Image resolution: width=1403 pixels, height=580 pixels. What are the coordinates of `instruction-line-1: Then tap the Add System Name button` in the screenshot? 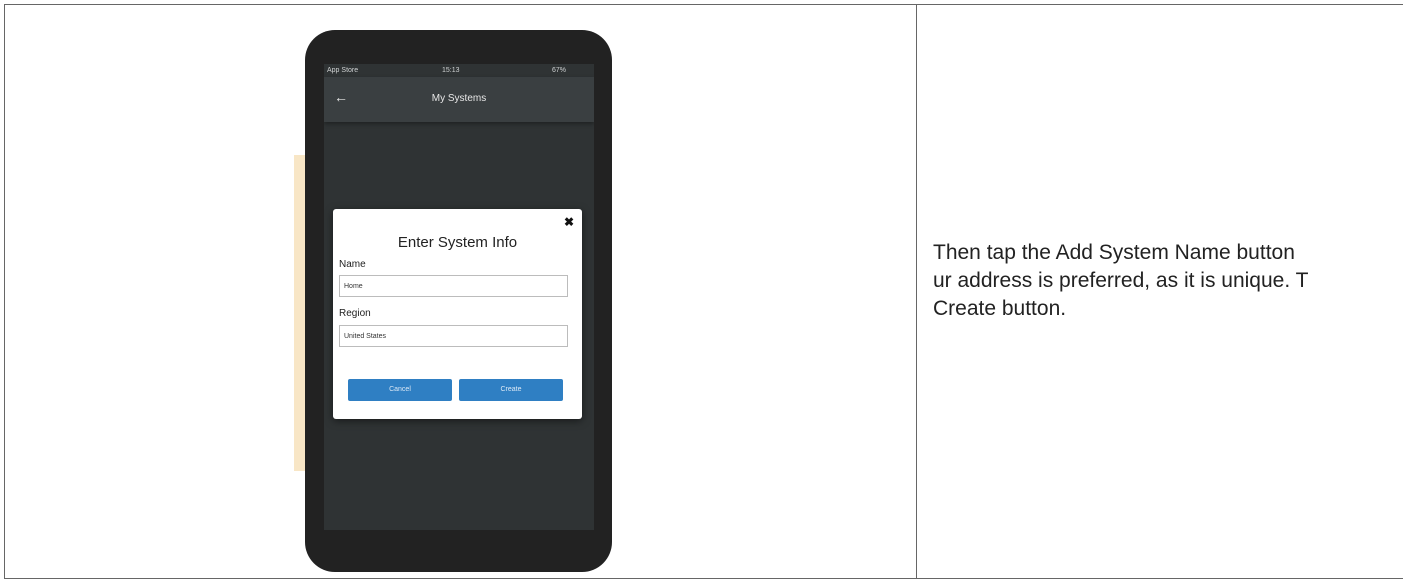 It's located at (1114, 252).